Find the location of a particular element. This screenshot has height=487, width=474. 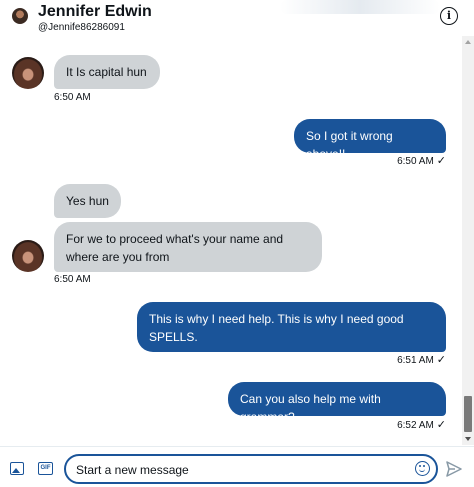

message-input is located at coordinates (241, 469).